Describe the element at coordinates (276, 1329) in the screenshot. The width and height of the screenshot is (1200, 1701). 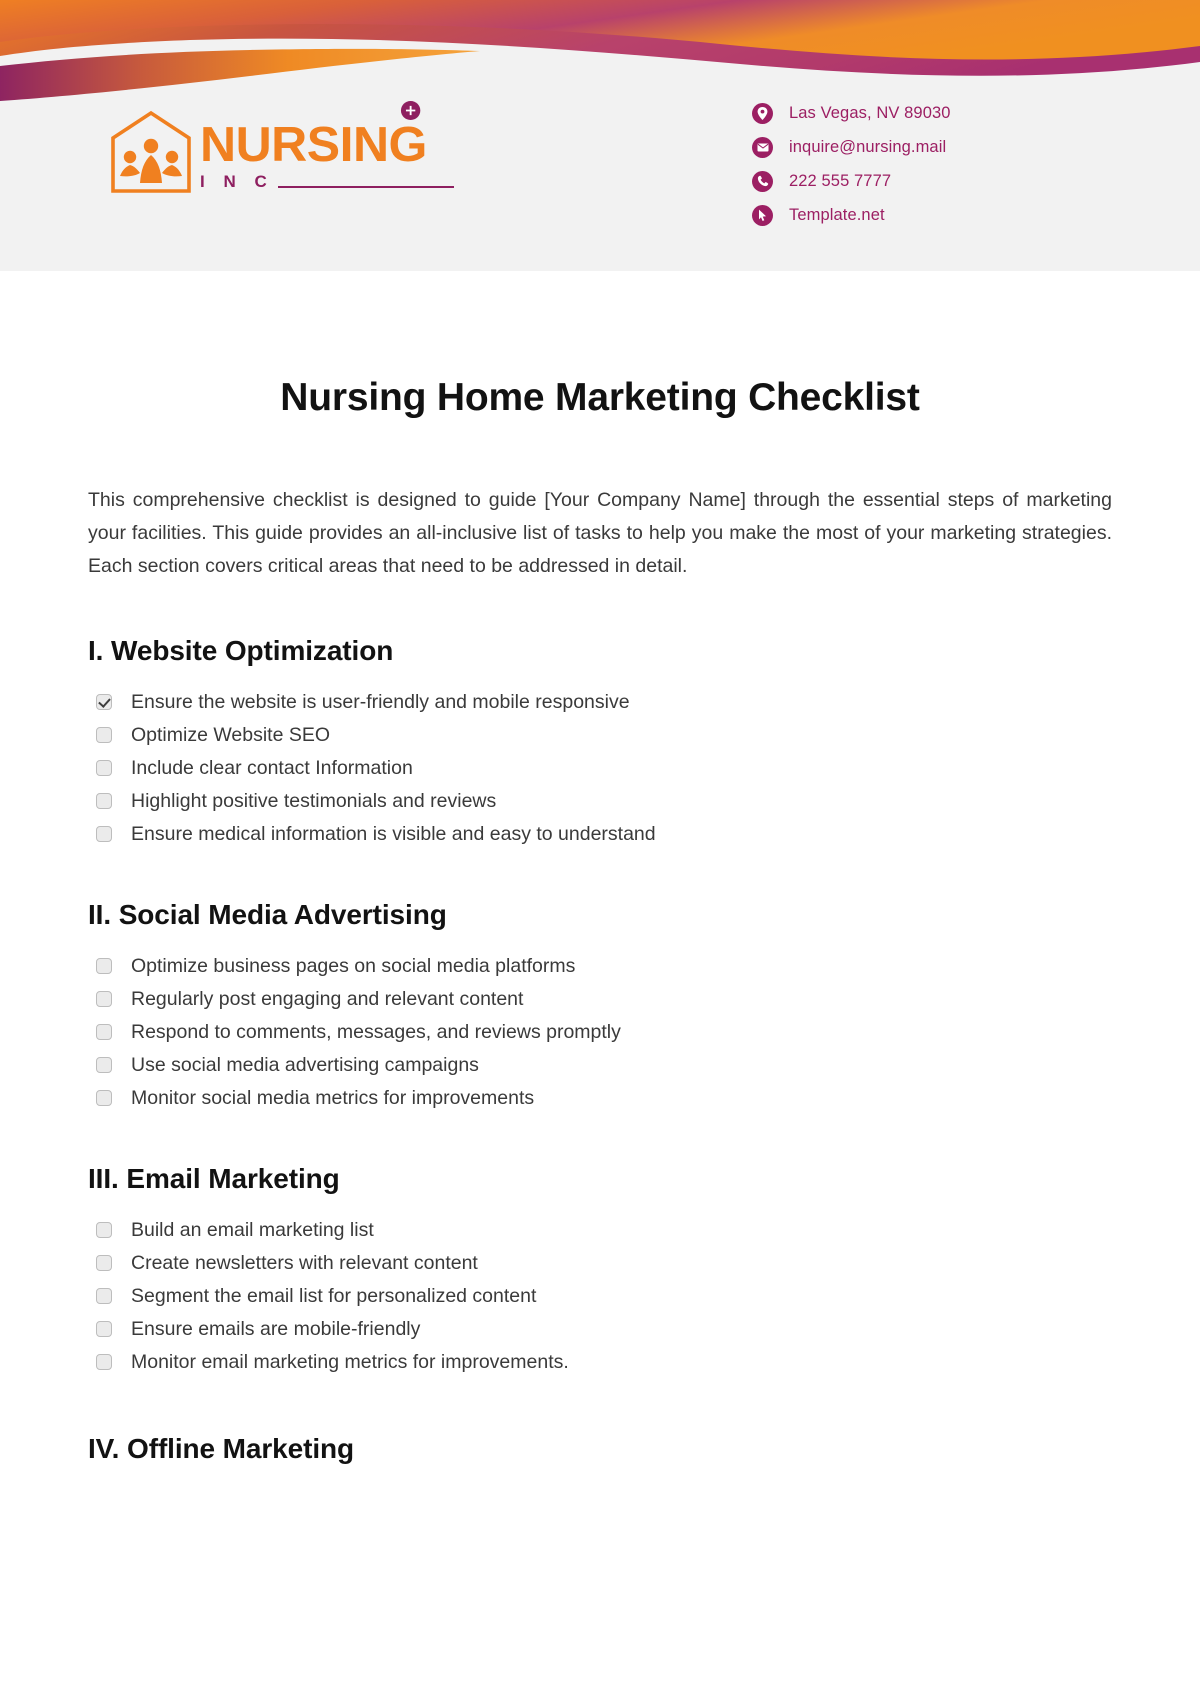
I see `checklist-item-label: Ensure emails are mobile-friendly` at that location.